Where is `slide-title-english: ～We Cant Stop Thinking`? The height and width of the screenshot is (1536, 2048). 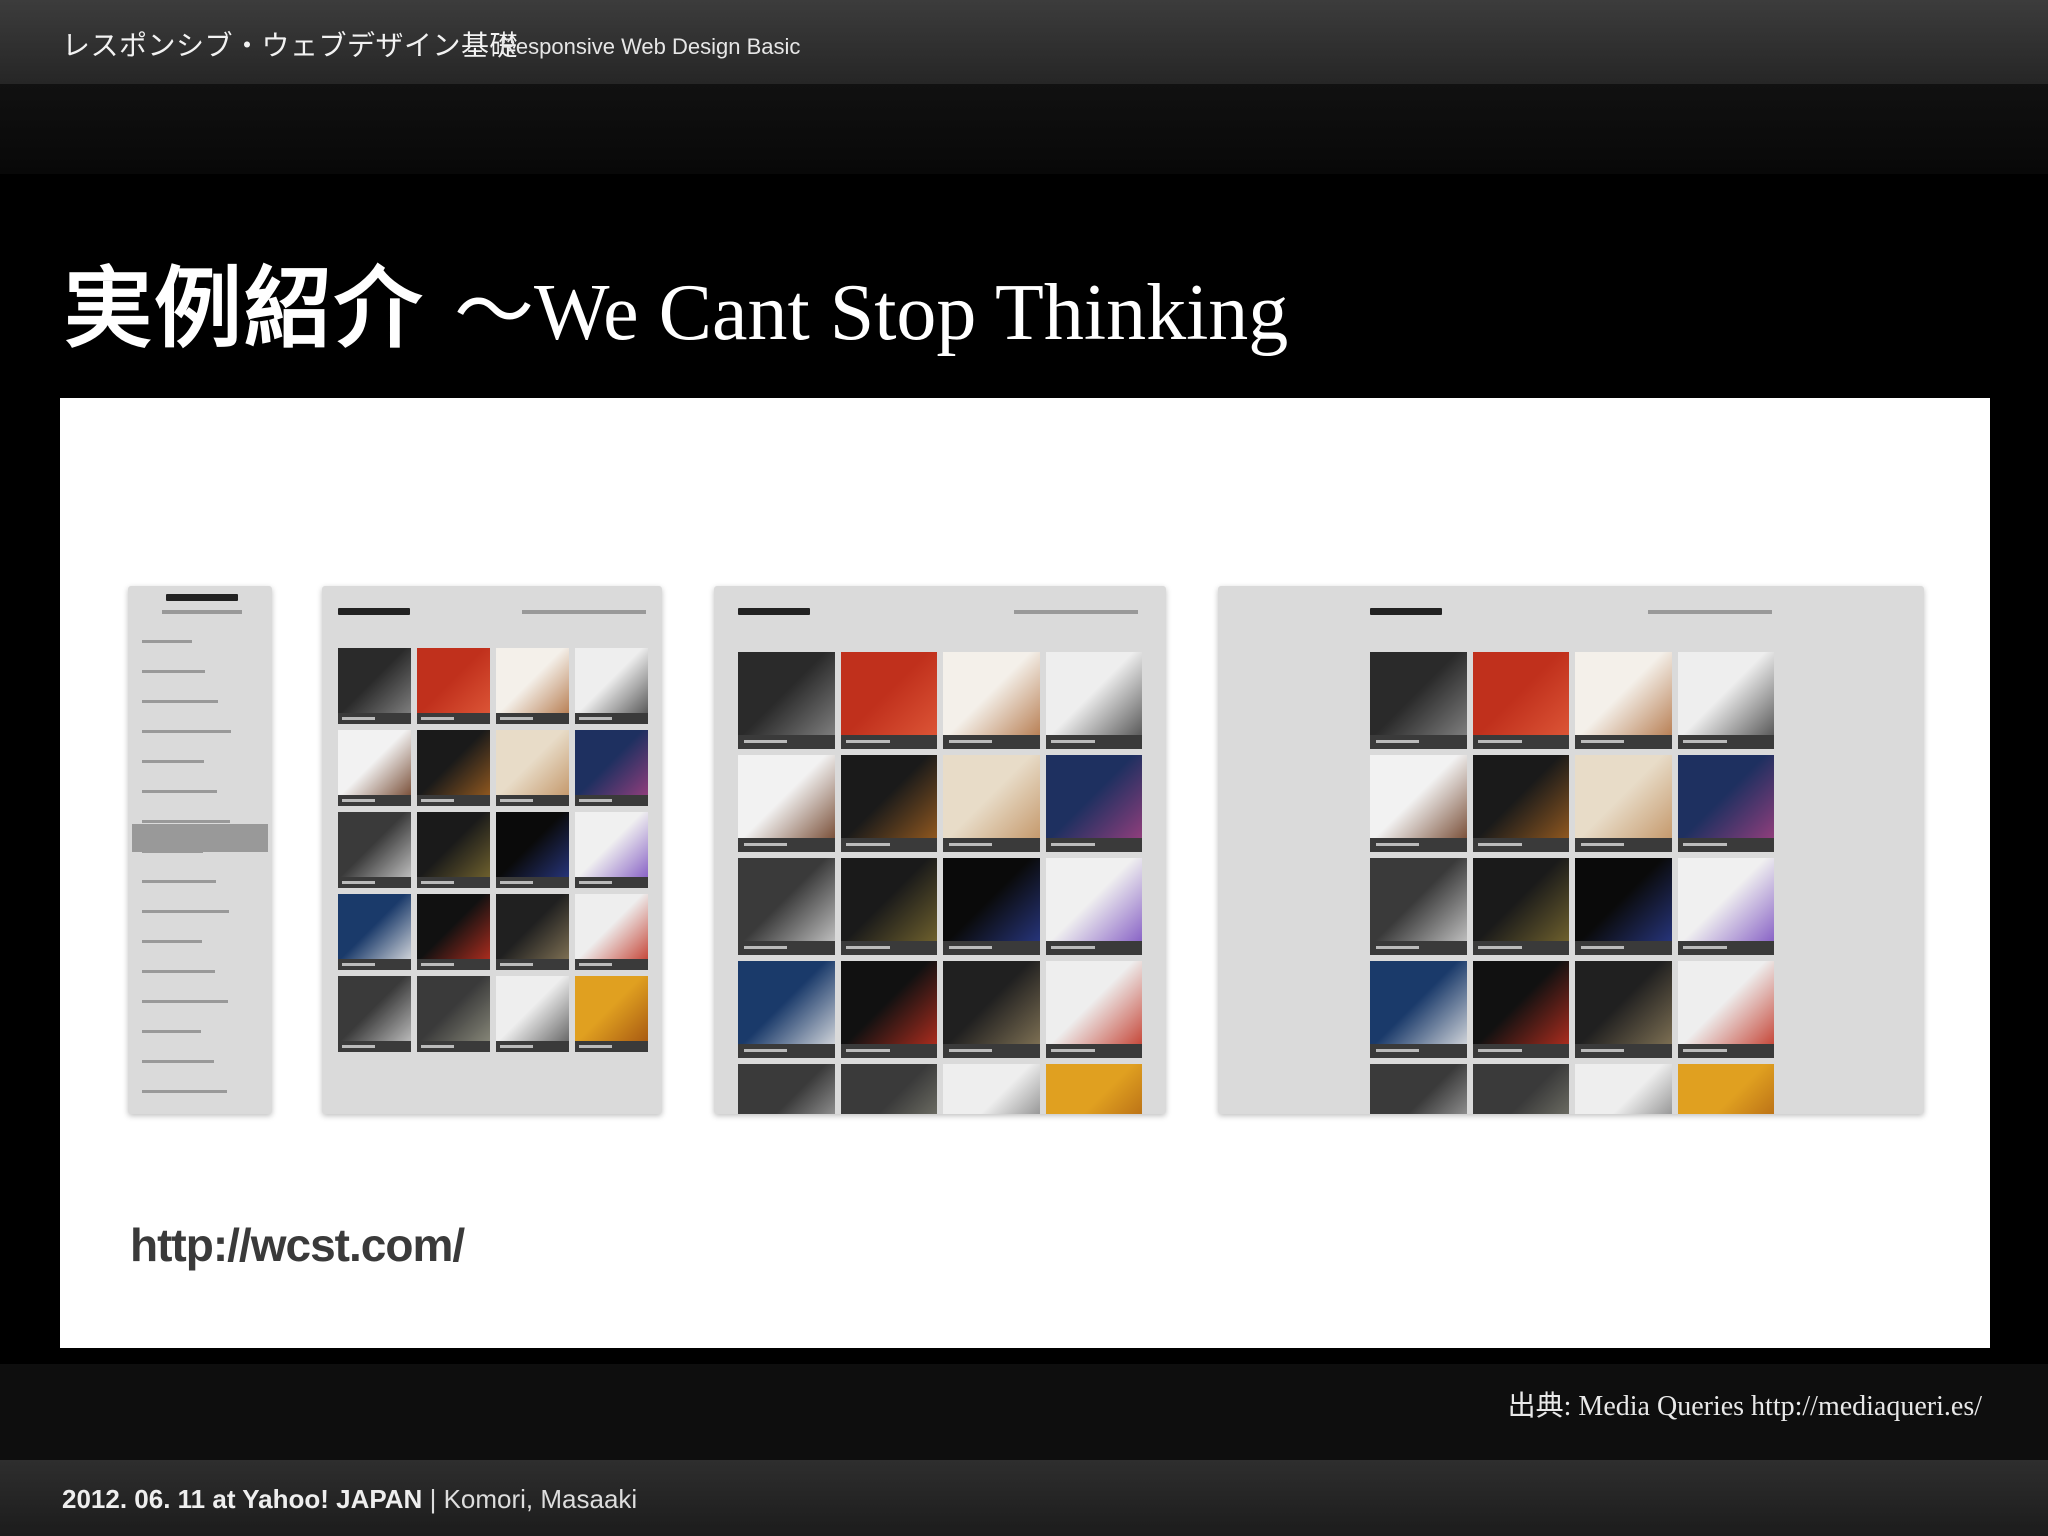
slide-title-english: ～We Cant Stop Thinking is located at coordinates (871, 313).